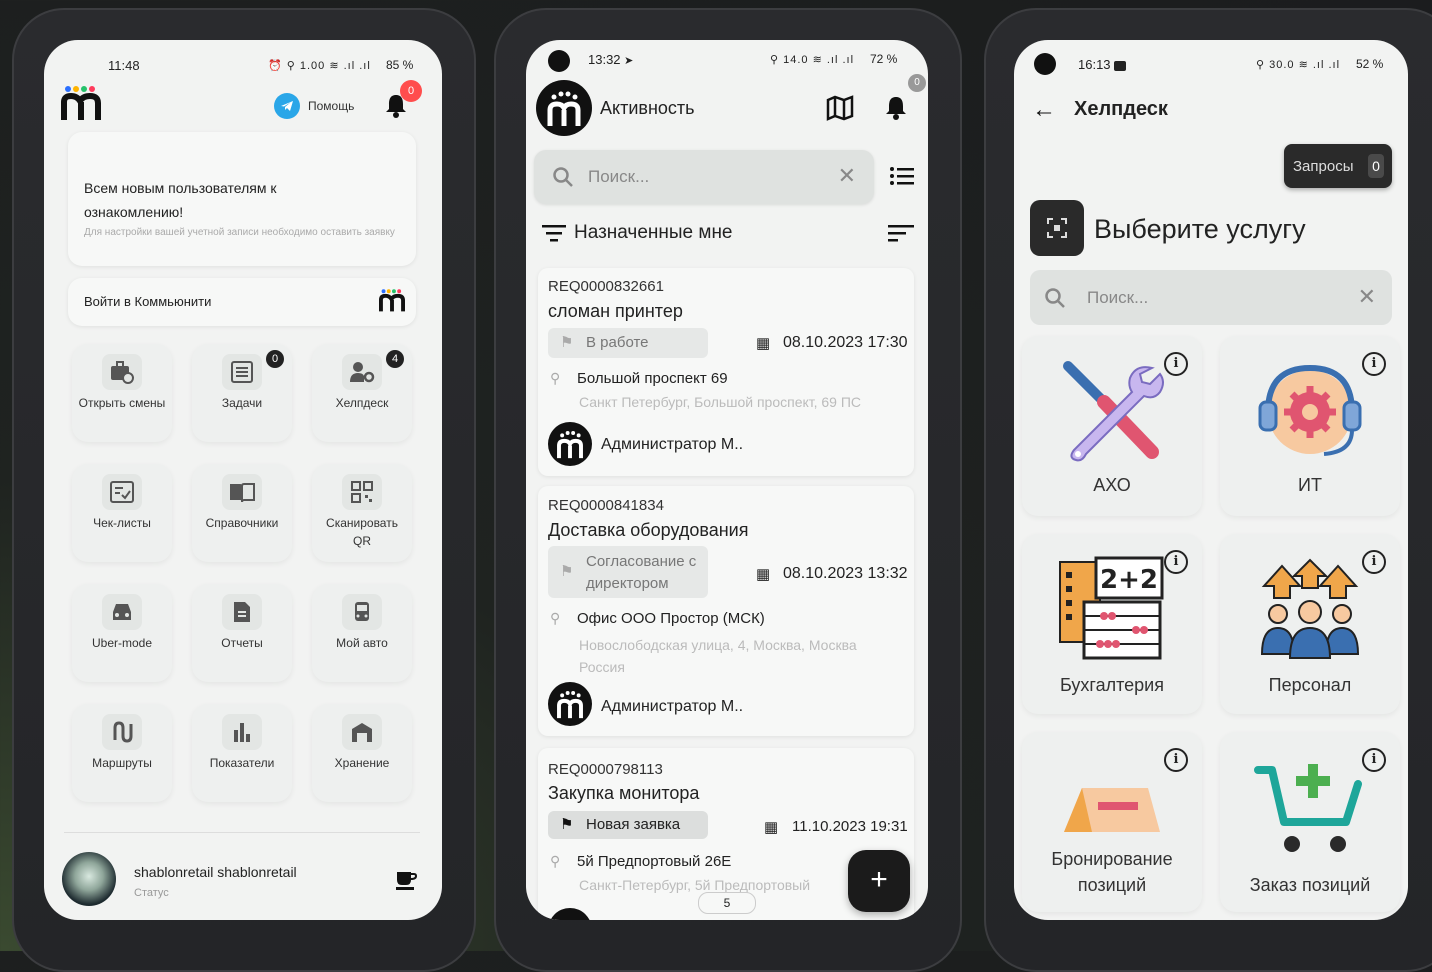 This screenshot has height=972, width=1432. I want to click on avatar, so click(89, 879).